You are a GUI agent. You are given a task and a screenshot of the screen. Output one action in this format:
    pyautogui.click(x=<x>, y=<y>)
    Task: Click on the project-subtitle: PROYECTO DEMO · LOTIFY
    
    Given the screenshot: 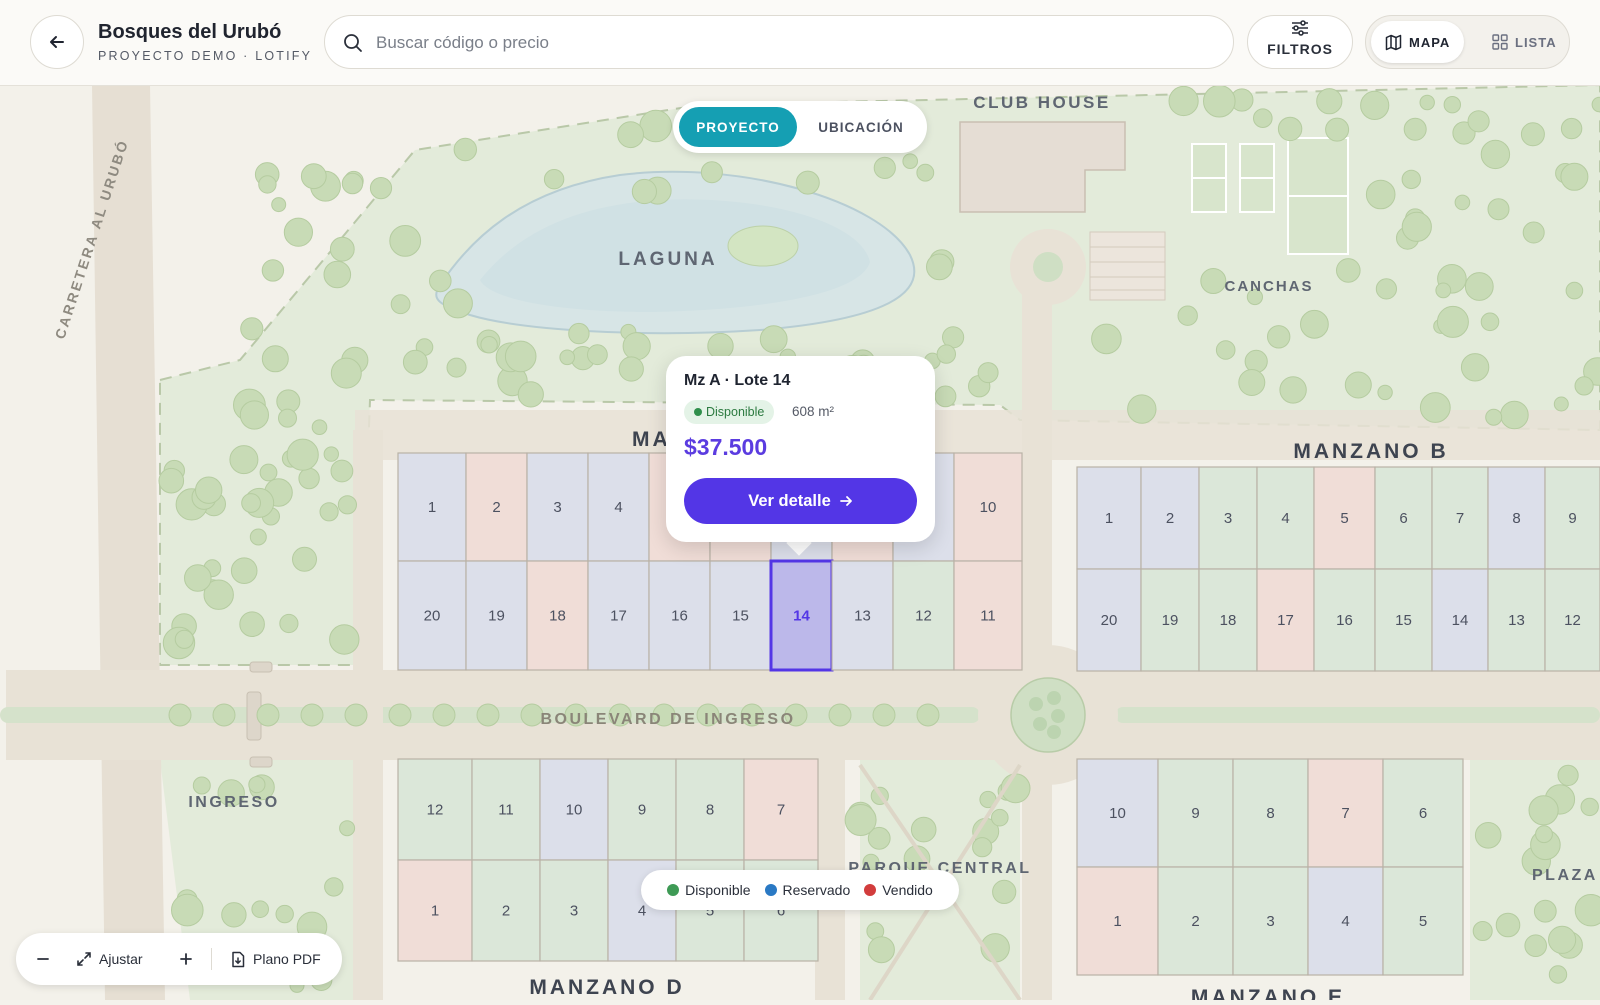 What is the action you would take?
    pyautogui.click(x=205, y=56)
    